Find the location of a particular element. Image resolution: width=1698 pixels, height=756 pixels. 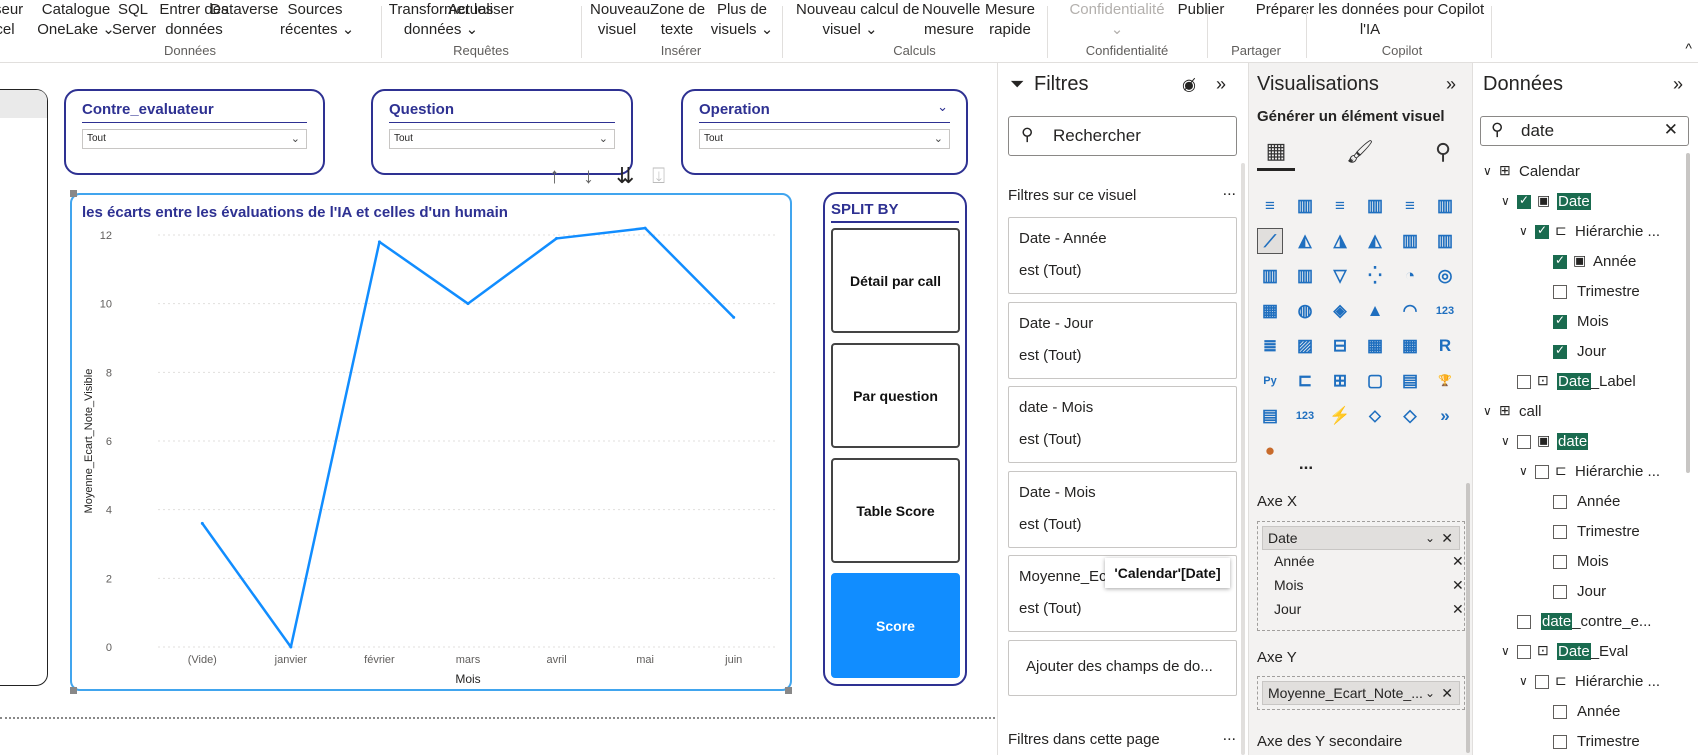

kpi-icon: ▨ is located at coordinates (1305, 346).